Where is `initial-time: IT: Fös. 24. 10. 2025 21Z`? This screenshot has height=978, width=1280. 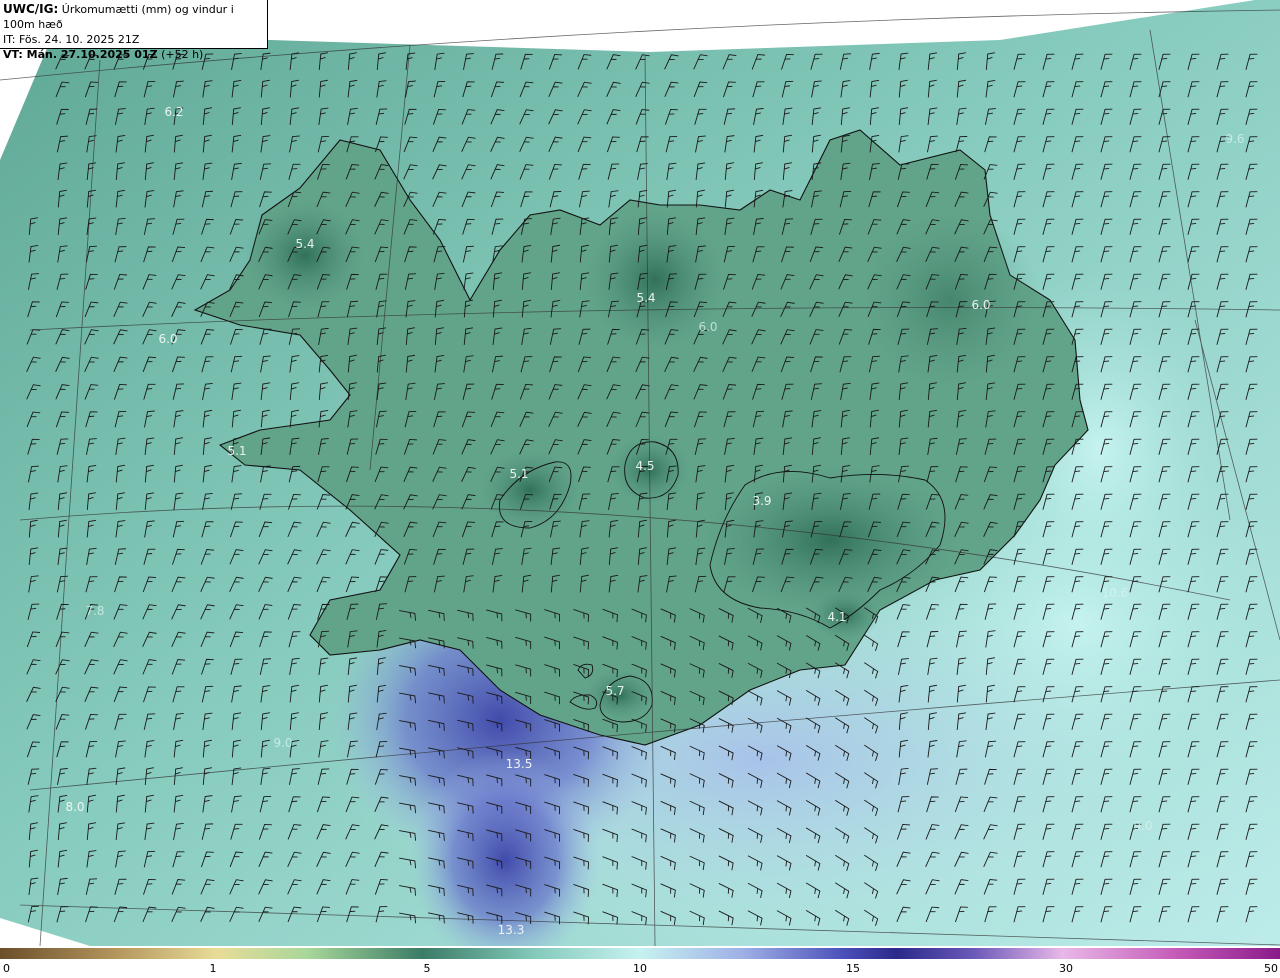 initial-time: IT: Fös. 24. 10. 2025 21Z is located at coordinates (71, 39).